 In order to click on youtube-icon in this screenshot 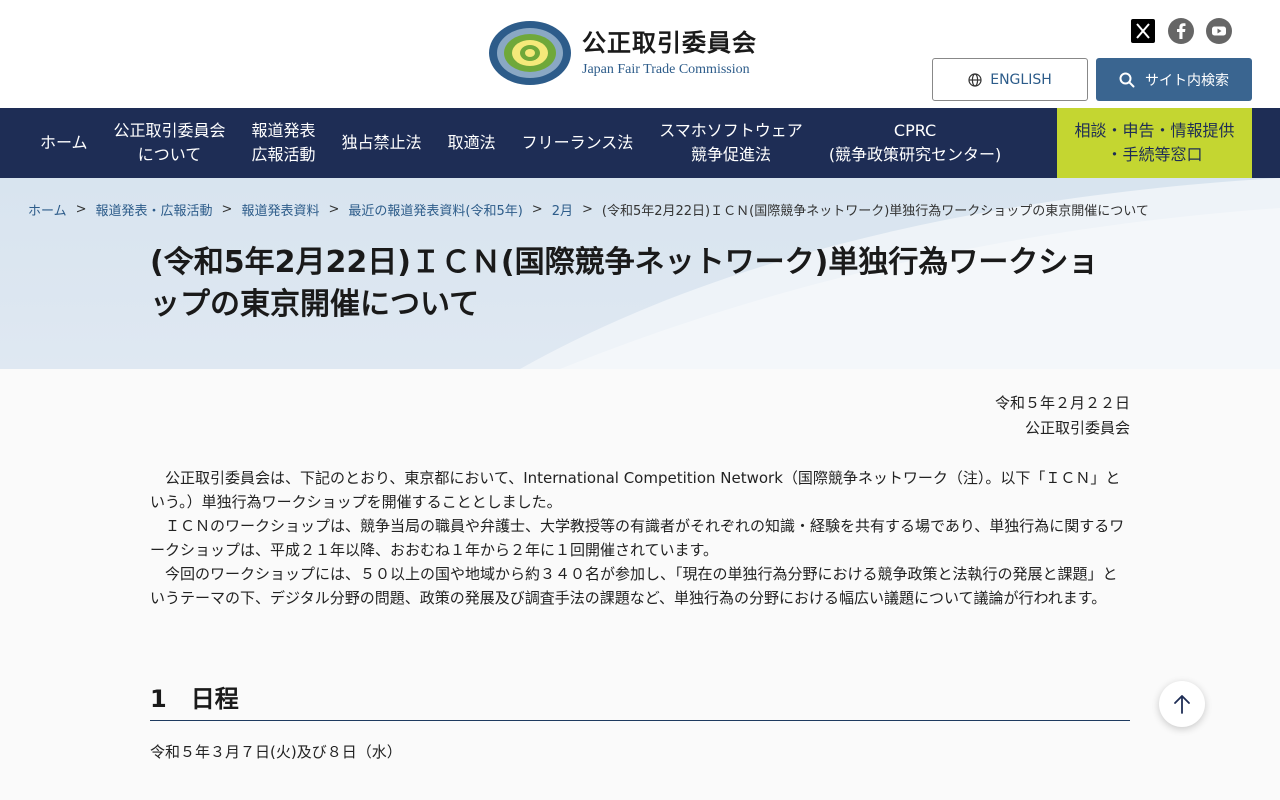, I will do `click(1219, 31)`.